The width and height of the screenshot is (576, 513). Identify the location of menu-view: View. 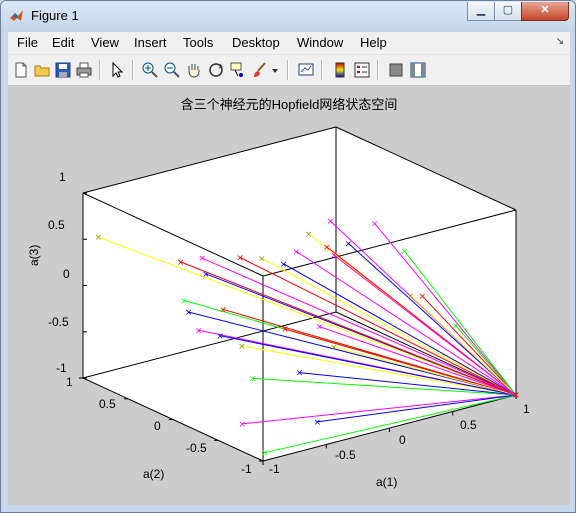
(105, 42).